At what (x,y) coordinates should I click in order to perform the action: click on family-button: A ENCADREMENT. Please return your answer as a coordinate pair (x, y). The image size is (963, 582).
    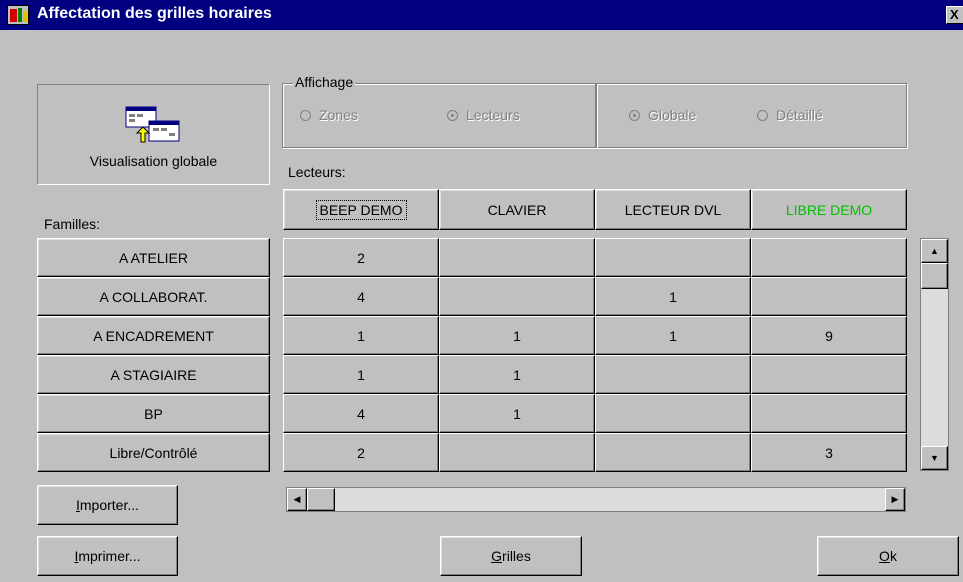
    Looking at the image, I should click on (153, 335).